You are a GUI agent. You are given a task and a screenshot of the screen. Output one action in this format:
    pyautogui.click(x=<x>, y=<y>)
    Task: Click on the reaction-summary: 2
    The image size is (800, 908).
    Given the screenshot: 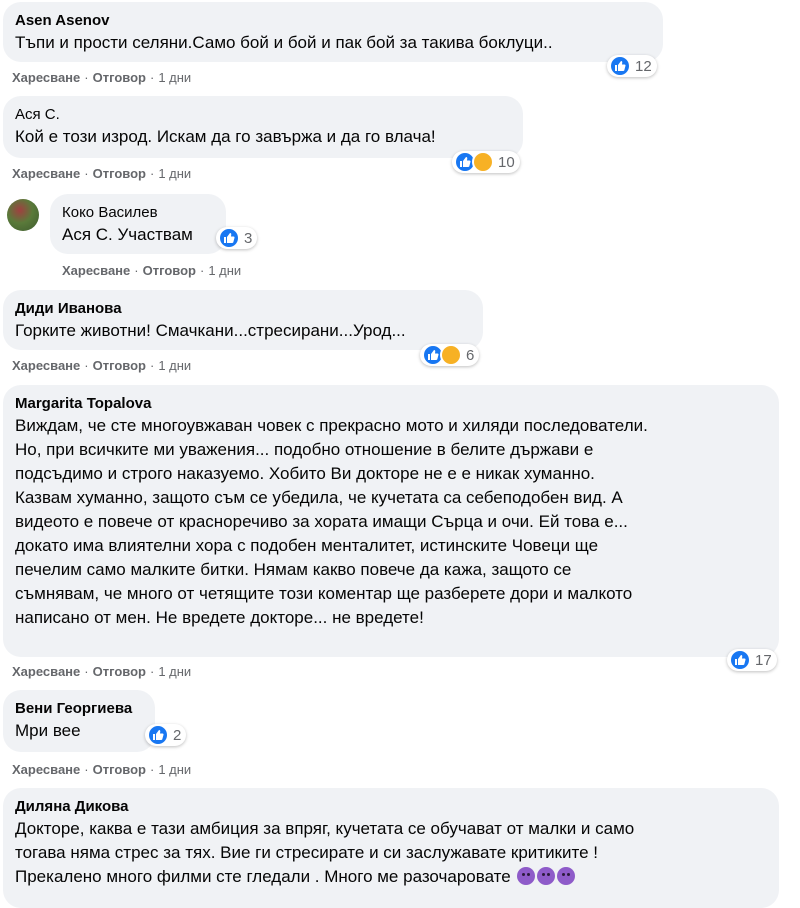 What is the action you would take?
    pyautogui.click(x=166, y=735)
    